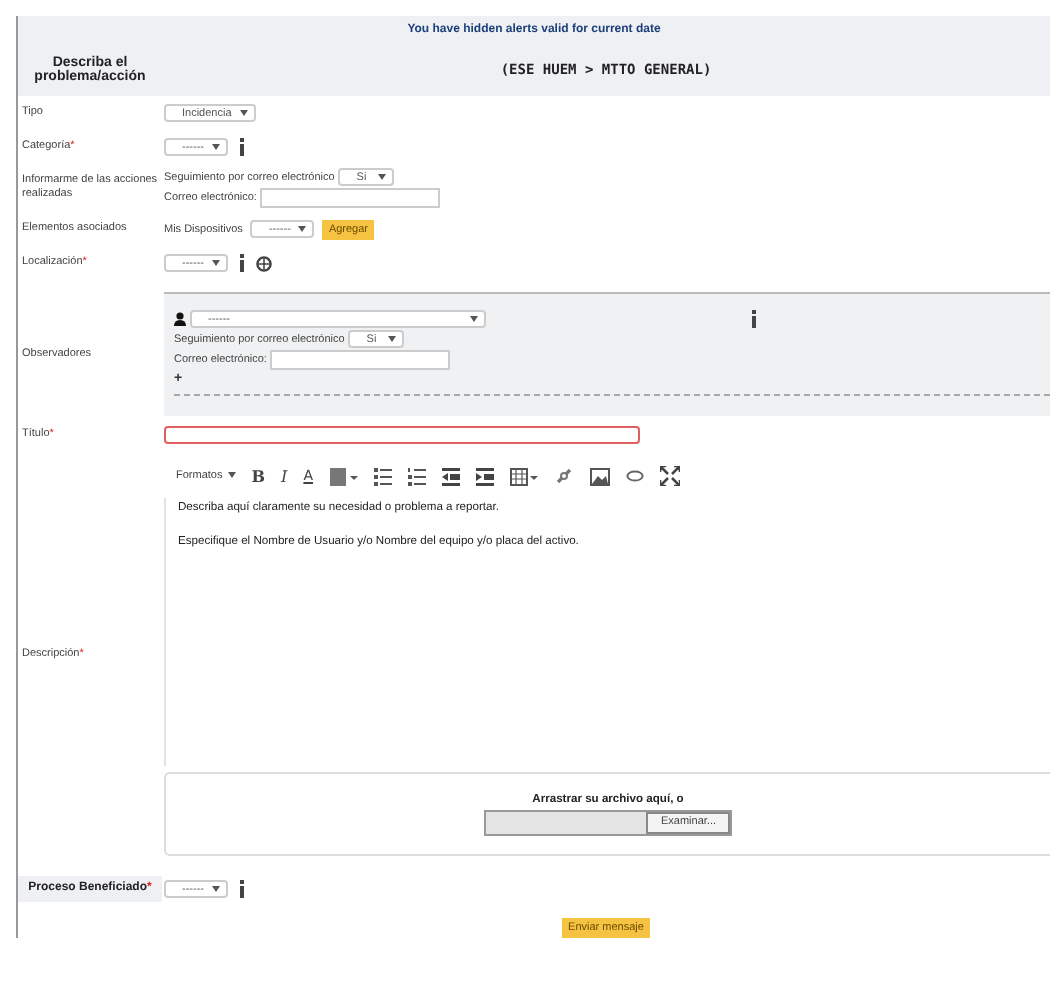 The height and width of the screenshot is (998, 1050). Describe the element at coordinates (484, 476) in the screenshot. I see `indent-icon` at that location.